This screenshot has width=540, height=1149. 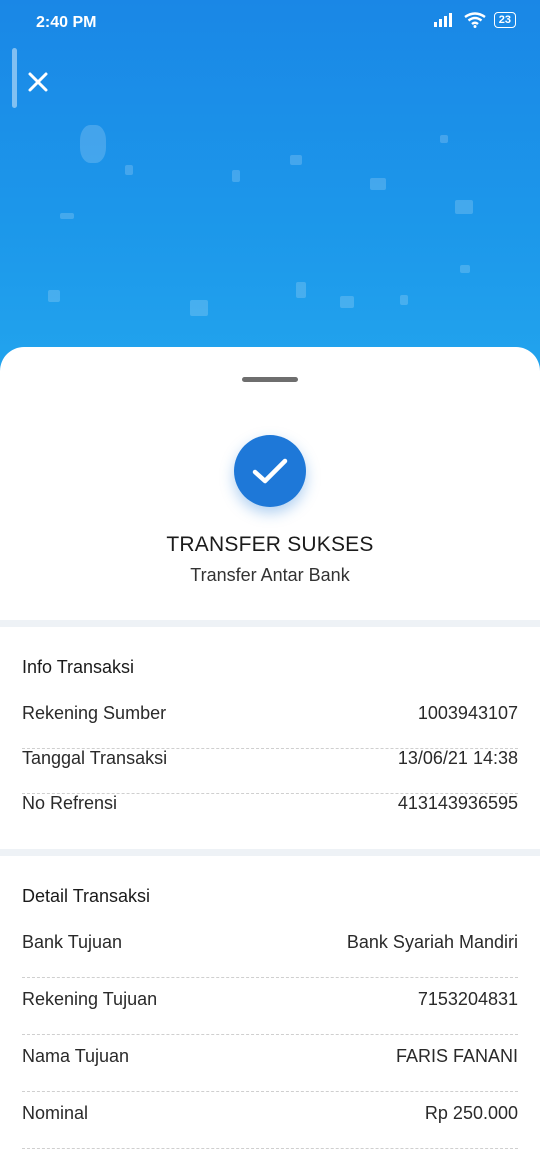 I want to click on close-icon, so click(x=38, y=82).